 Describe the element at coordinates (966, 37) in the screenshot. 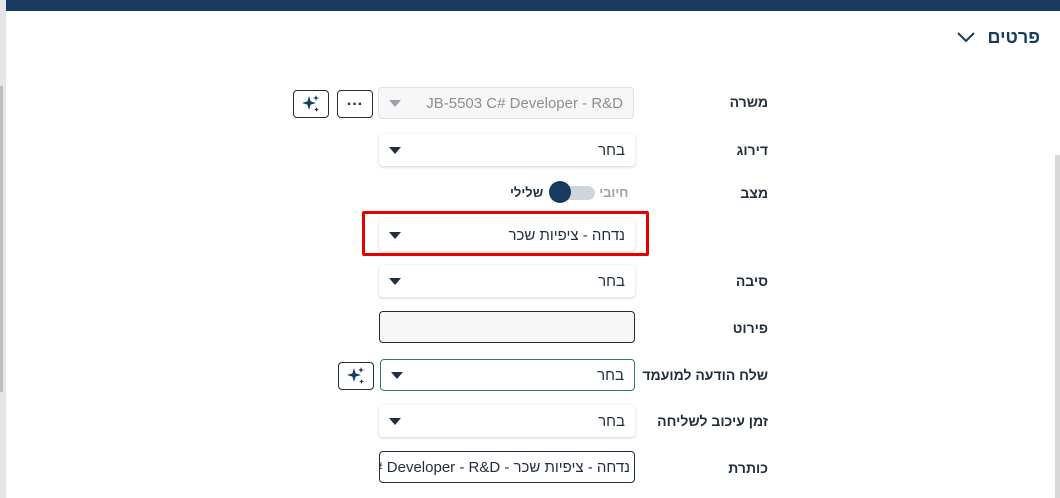

I see `chevron-down-icon` at that location.